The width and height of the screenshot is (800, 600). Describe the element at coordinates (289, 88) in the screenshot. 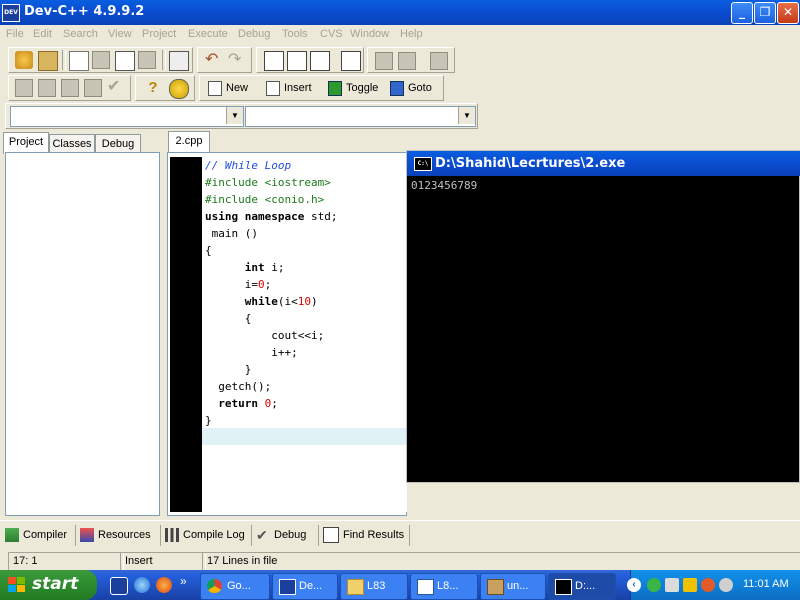

I see `insert-button: Insert` at that location.